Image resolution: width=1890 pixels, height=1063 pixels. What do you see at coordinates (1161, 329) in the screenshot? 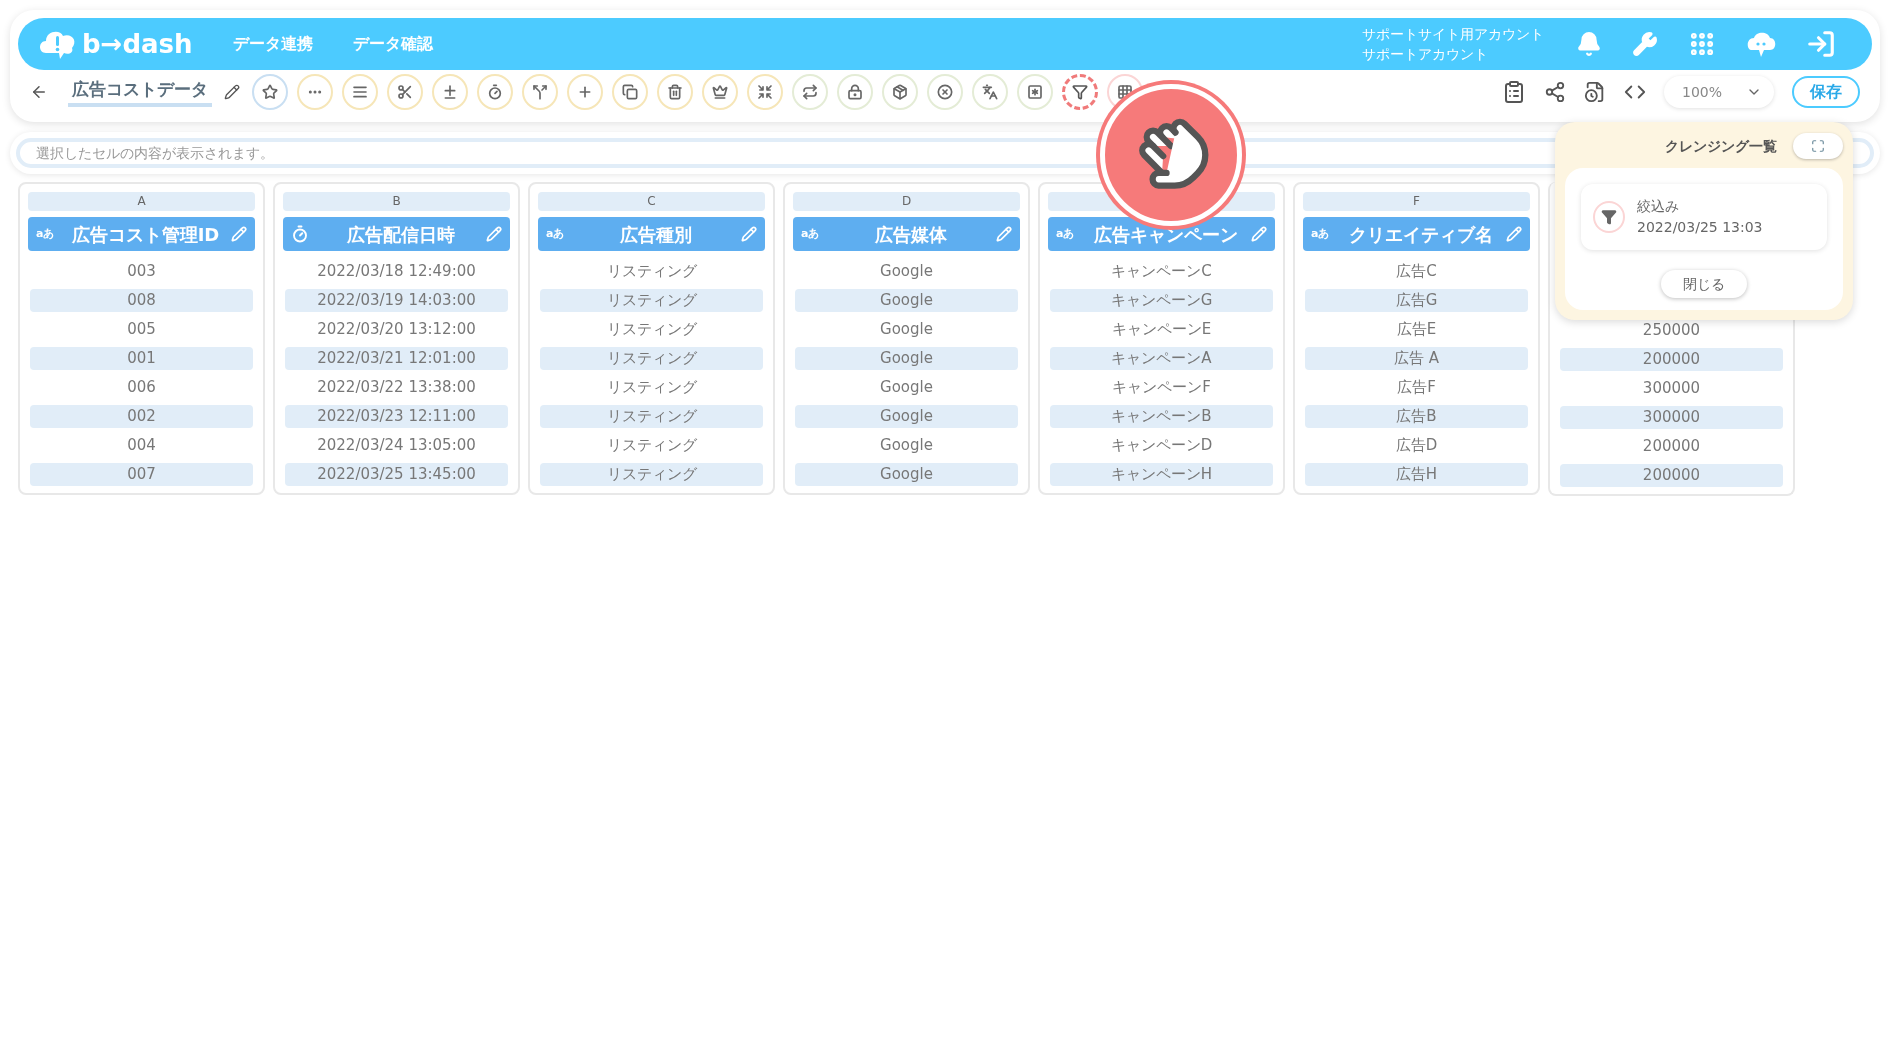
I see `table-cell-text: キャンペーンE` at bounding box center [1161, 329].